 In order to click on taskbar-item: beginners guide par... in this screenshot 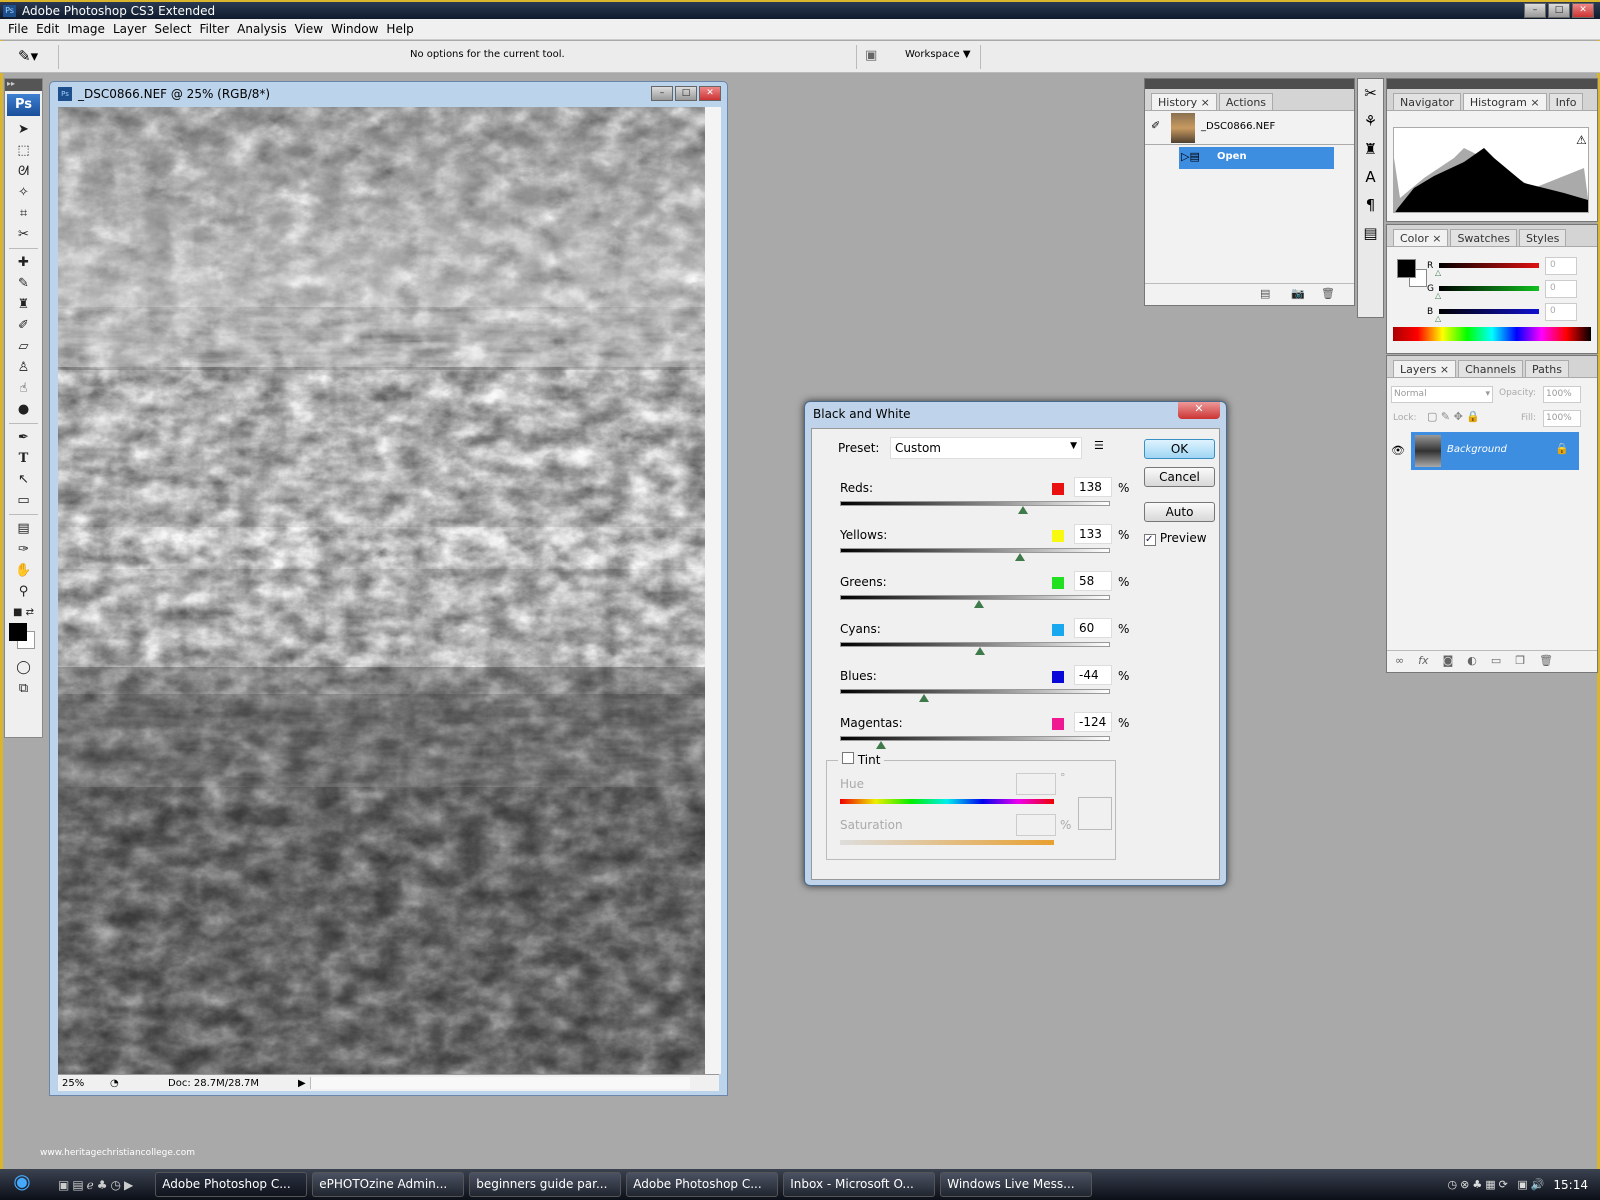, I will do `click(545, 1184)`.